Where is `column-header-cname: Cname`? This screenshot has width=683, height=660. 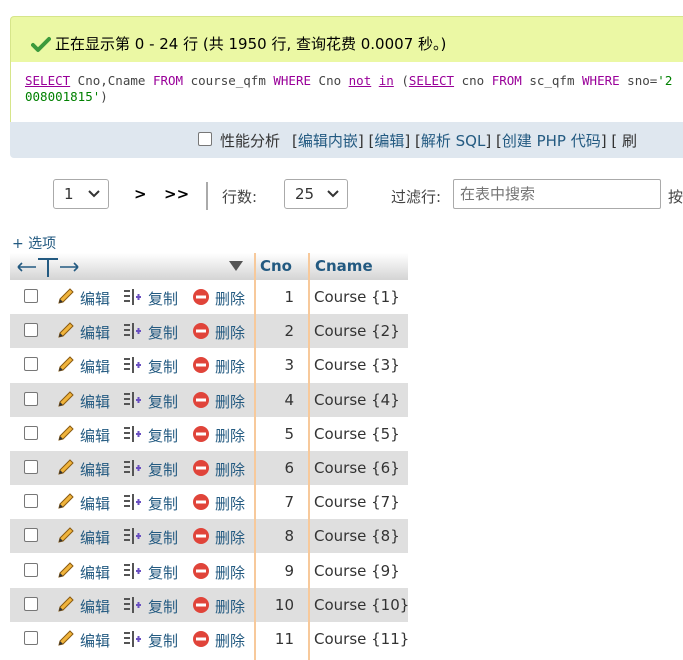 column-header-cname: Cname is located at coordinates (344, 266).